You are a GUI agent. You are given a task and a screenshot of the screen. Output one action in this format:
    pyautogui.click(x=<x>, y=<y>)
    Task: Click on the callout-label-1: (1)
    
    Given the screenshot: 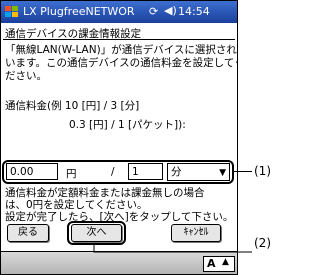 What is the action you would take?
    pyautogui.click(x=262, y=171)
    